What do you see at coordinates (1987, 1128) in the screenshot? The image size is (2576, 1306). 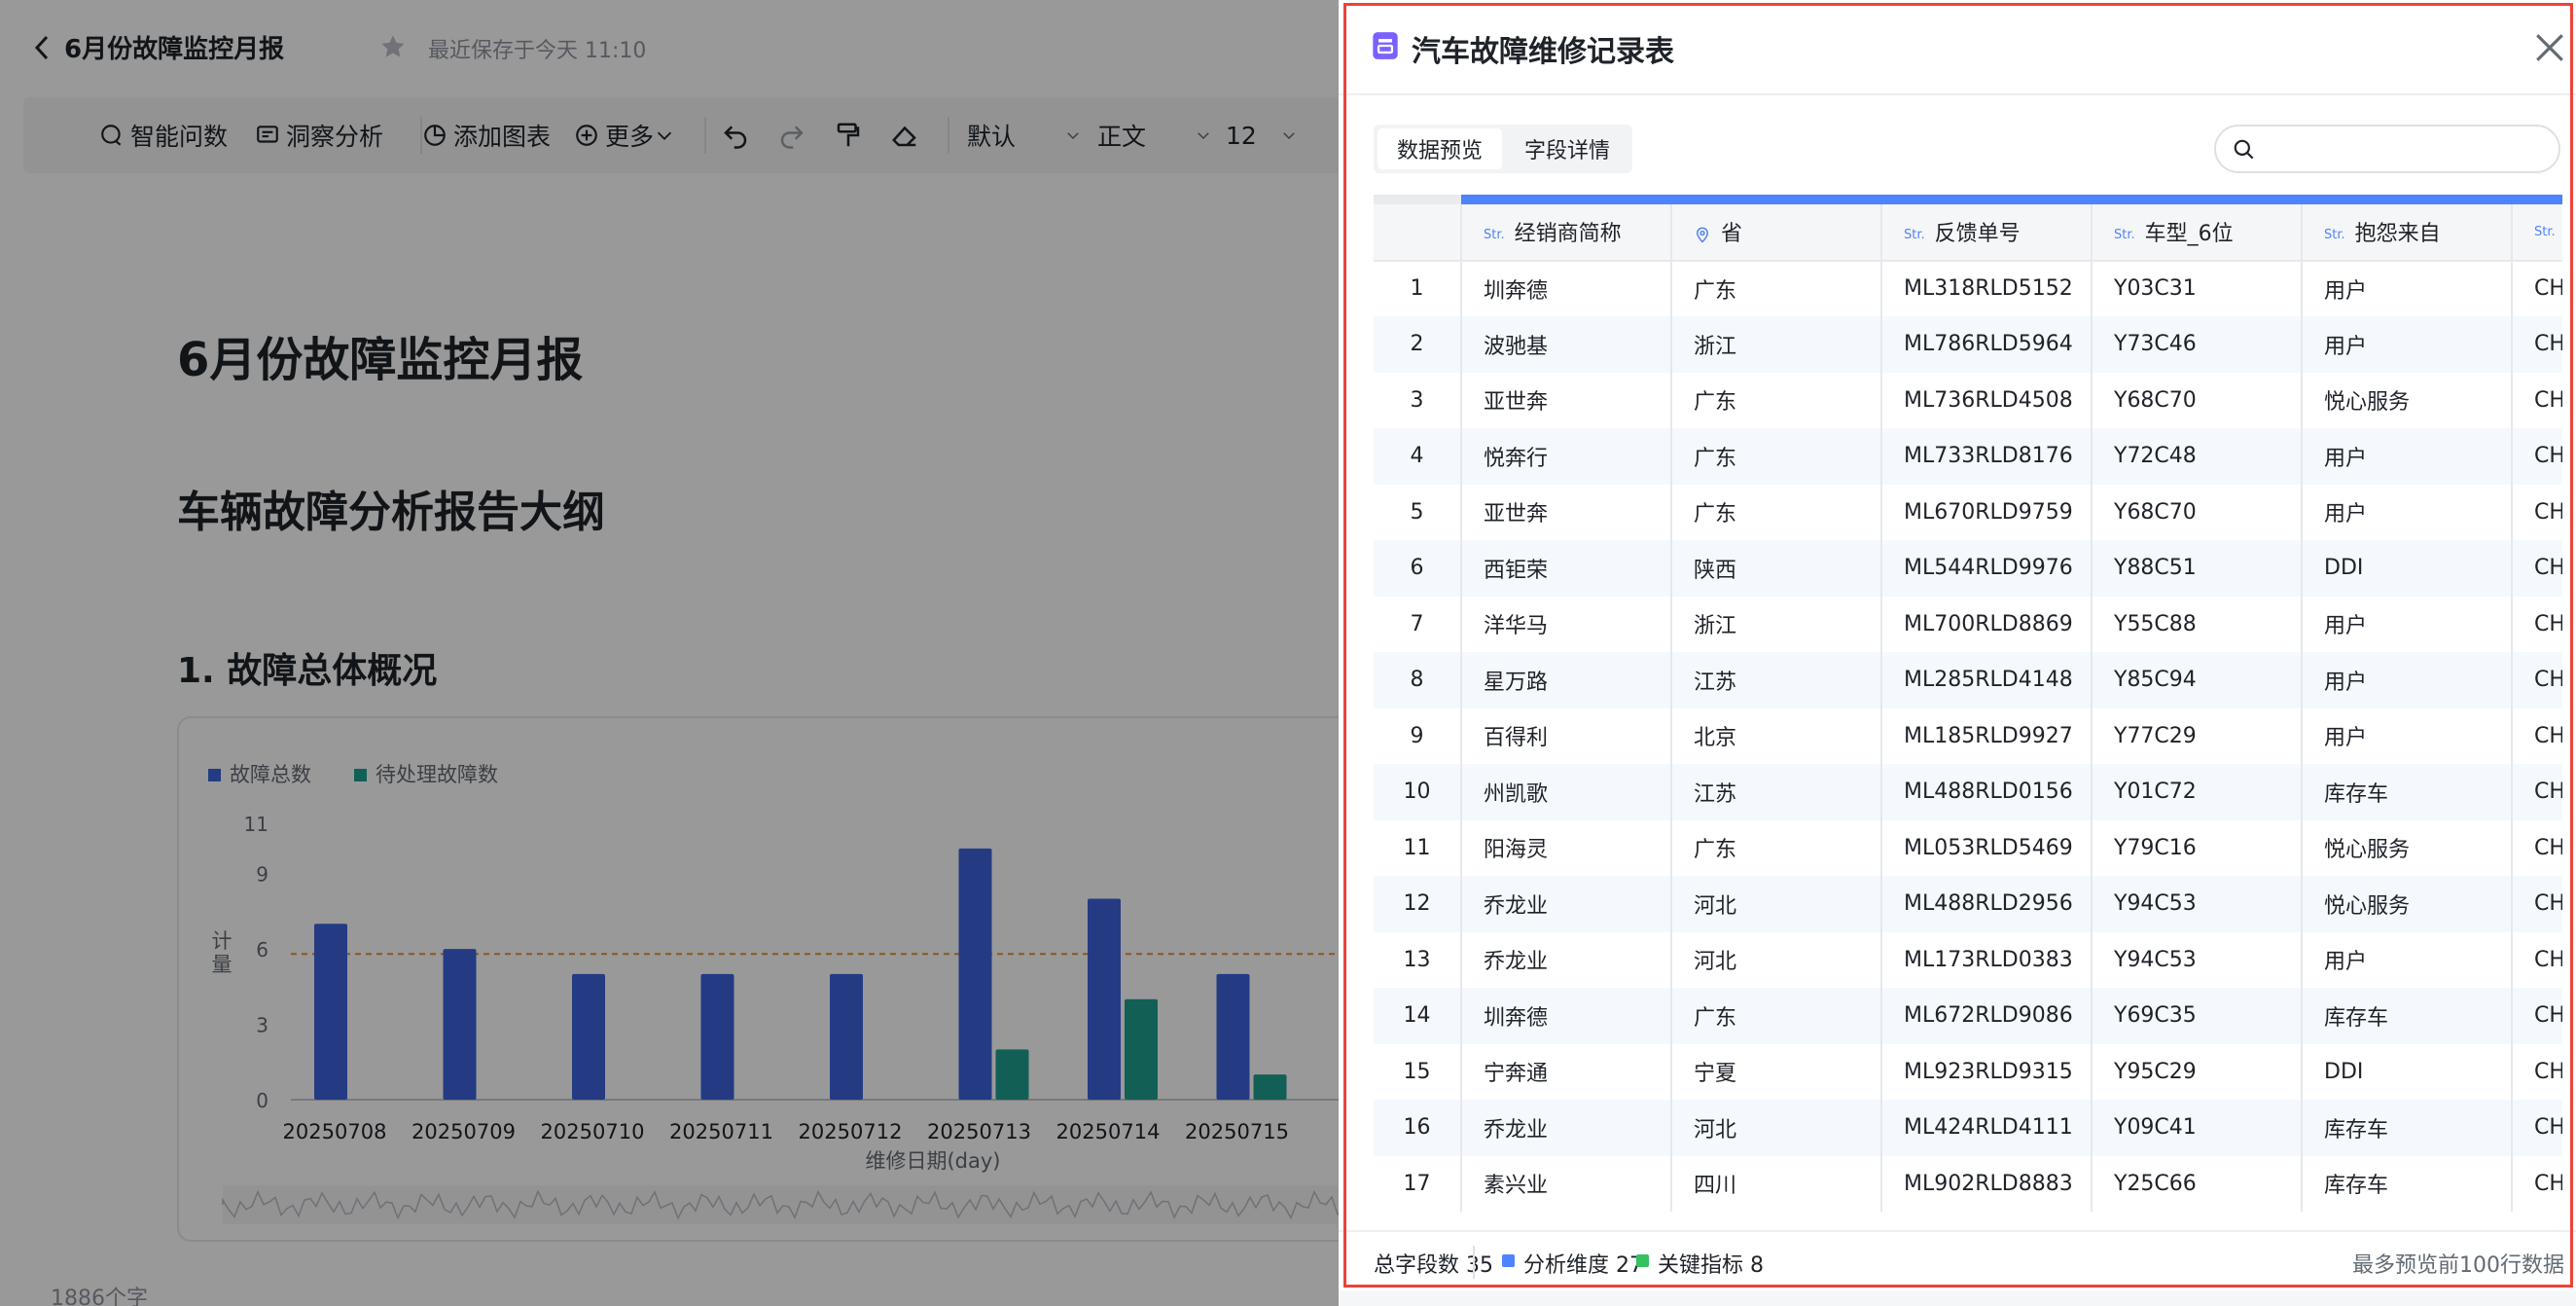 I see `table-cell: ML424RLD4111` at bounding box center [1987, 1128].